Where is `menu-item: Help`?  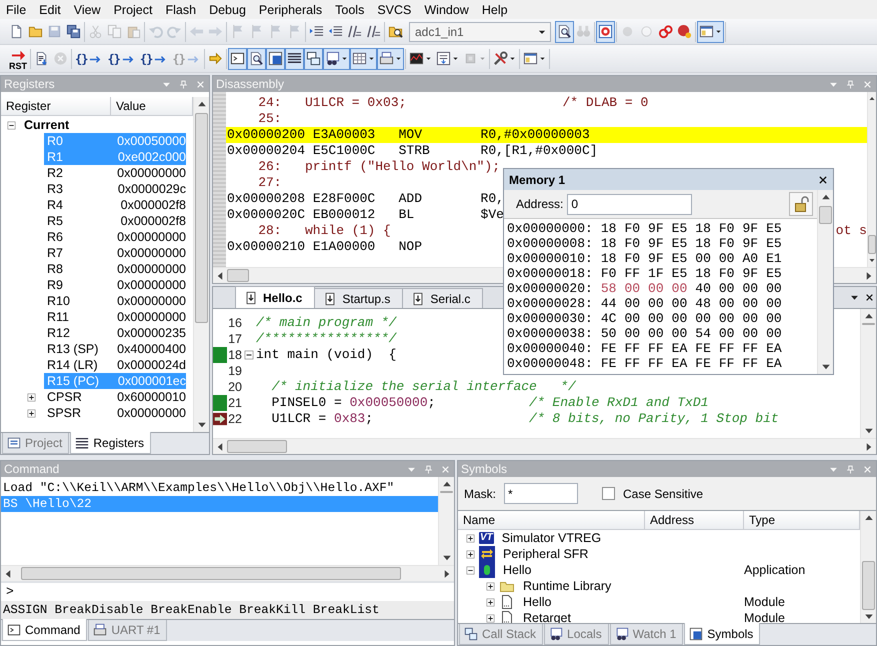 menu-item: Help is located at coordinates (495, 10).